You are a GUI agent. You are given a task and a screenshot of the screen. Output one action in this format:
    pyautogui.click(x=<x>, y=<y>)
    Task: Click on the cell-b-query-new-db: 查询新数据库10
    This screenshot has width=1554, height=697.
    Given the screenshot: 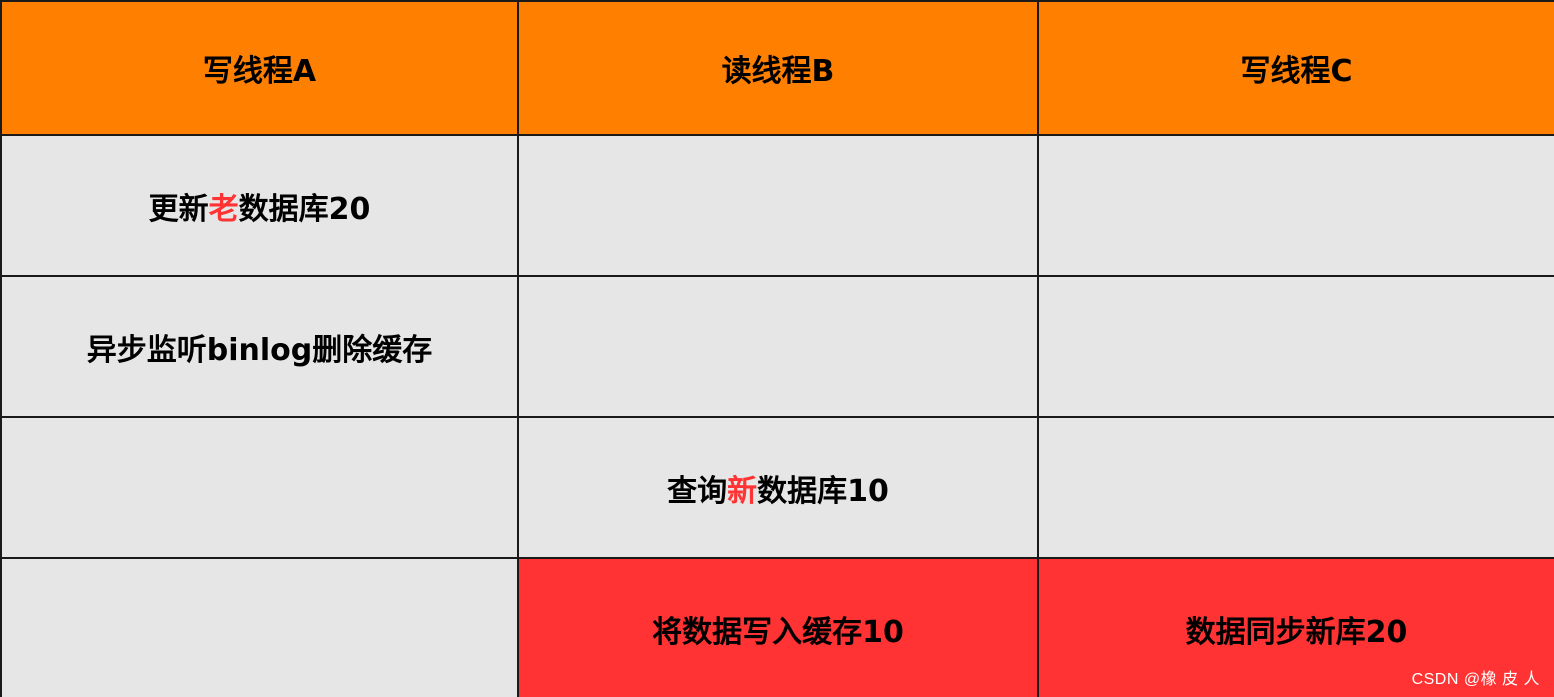 What is the action you would take?
    pyautogui.click(x=778, y=487)
    